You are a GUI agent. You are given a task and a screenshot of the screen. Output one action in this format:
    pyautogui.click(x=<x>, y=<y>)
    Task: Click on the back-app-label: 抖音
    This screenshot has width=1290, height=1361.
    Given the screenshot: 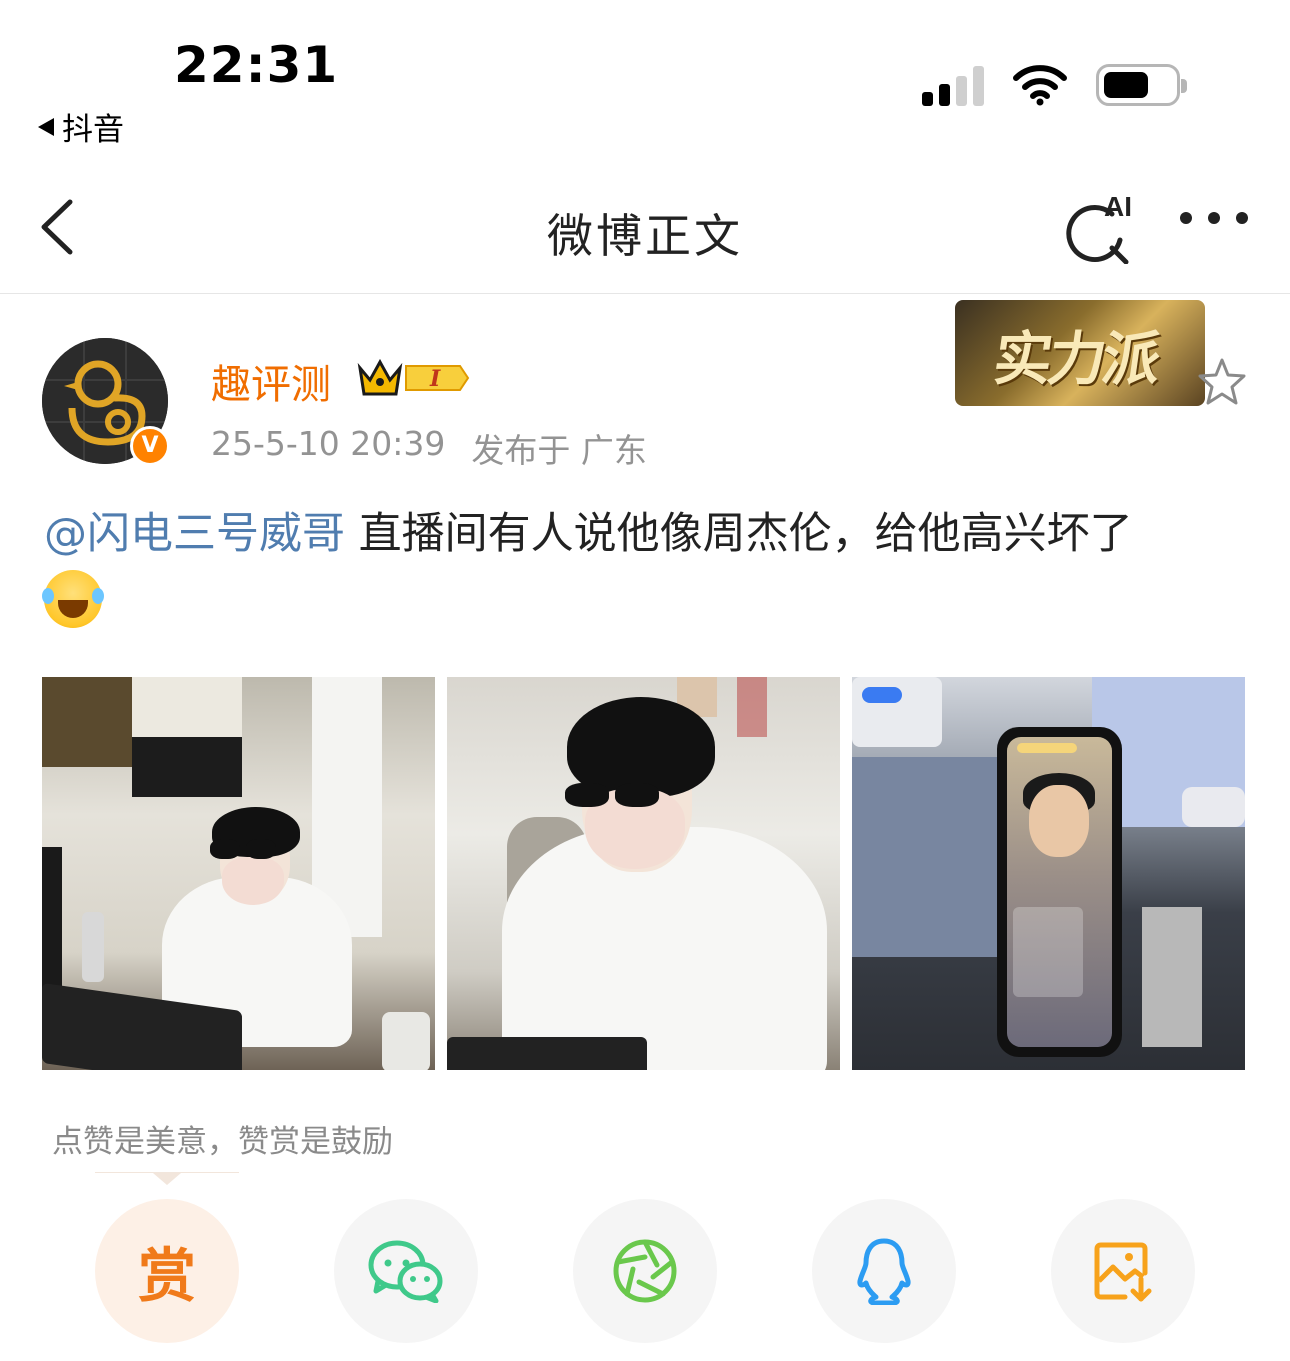 What is the action you would take?
    pyautogui.click(x=93, y=130)
    